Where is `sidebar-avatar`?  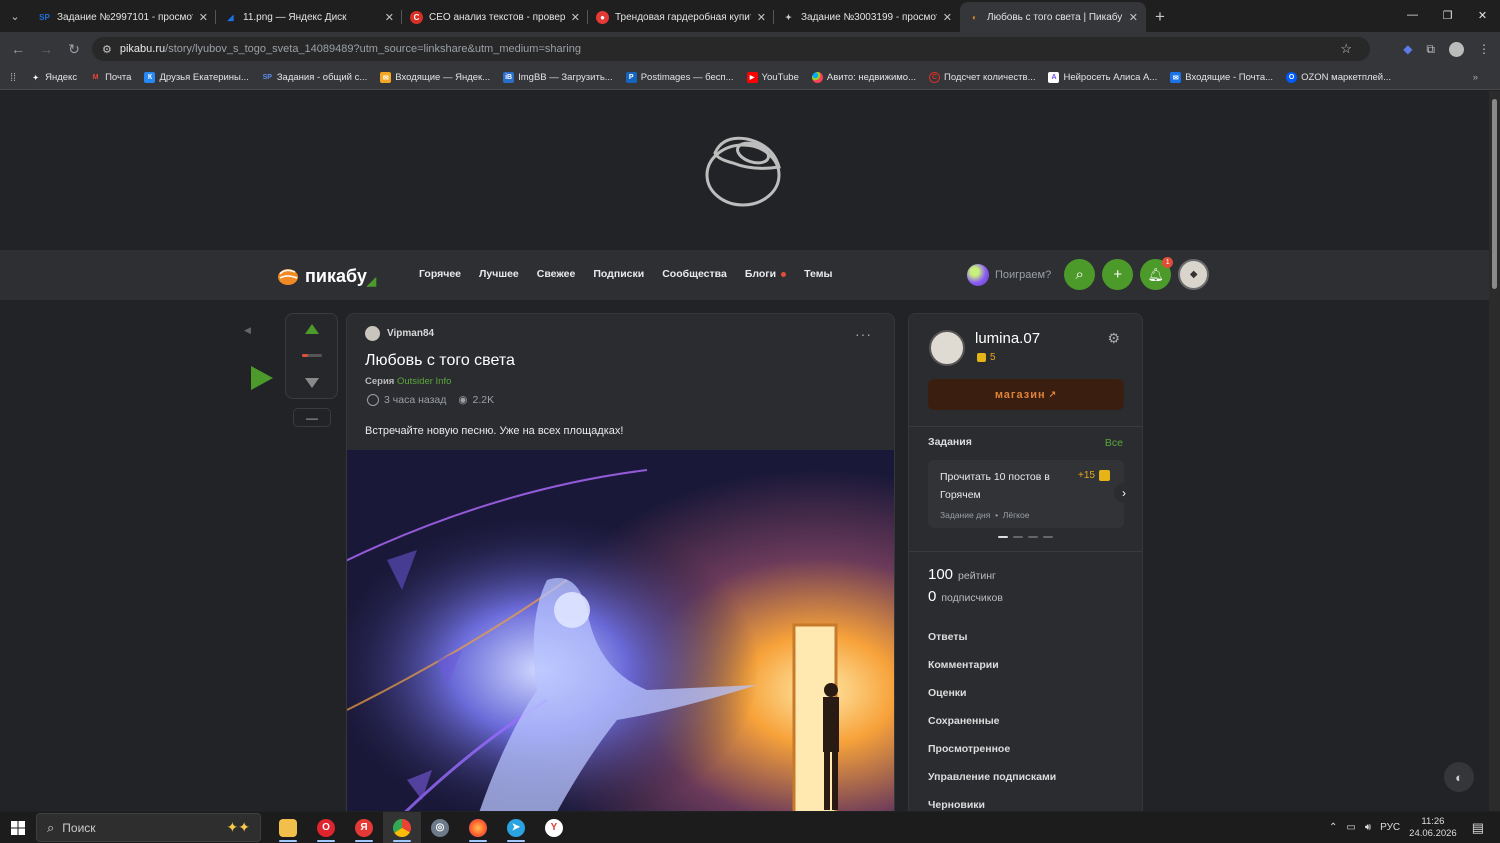 sidebar-avatar is located at coordinates (947, 348).